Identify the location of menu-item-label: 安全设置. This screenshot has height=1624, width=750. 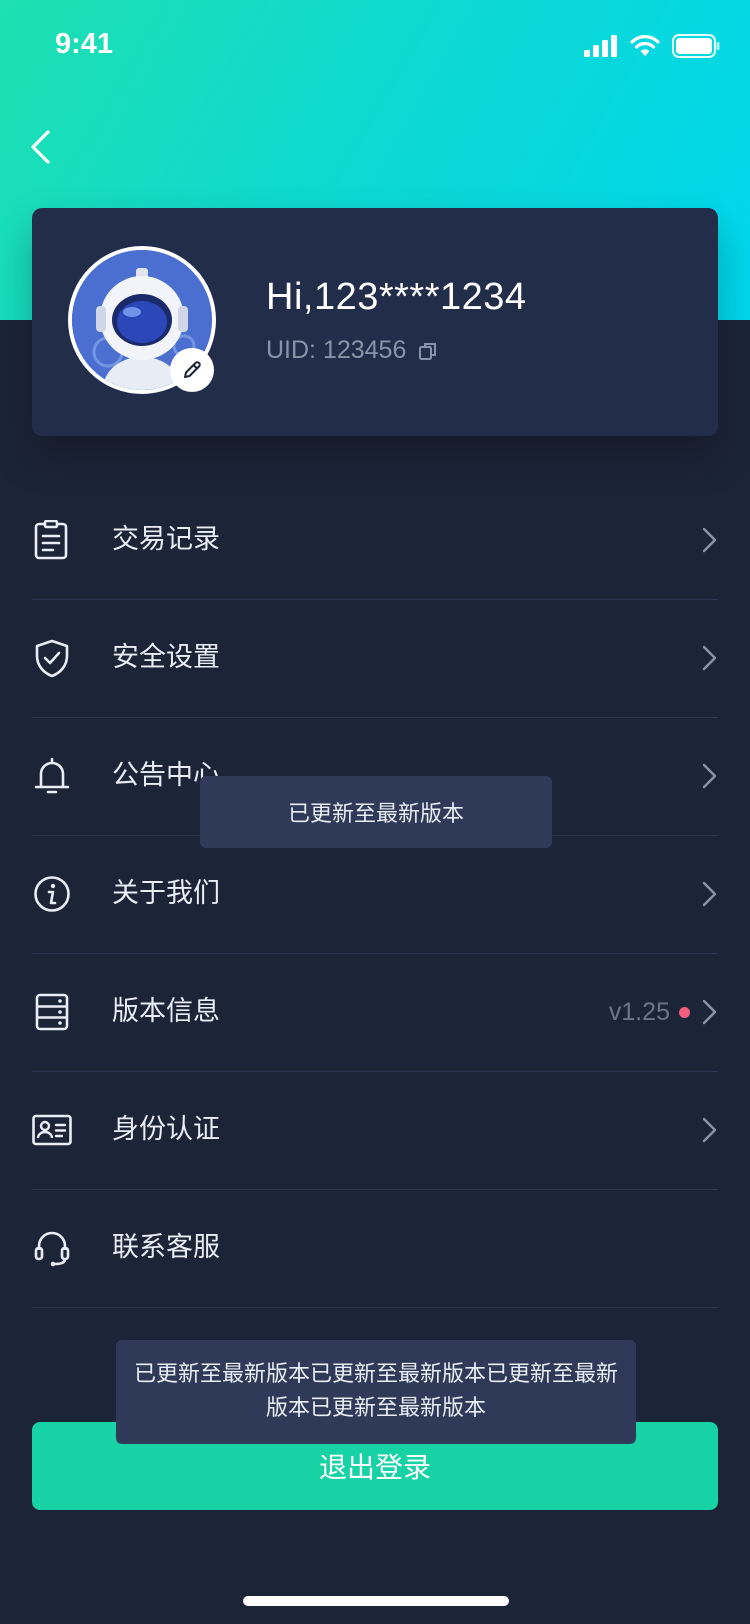
(166, 657).